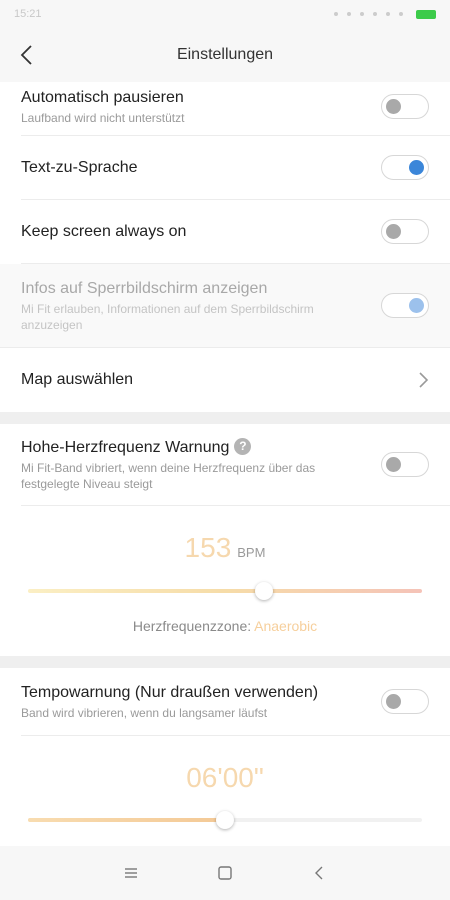  I want to click on page-title: Einstellungen, so click(225, 54).